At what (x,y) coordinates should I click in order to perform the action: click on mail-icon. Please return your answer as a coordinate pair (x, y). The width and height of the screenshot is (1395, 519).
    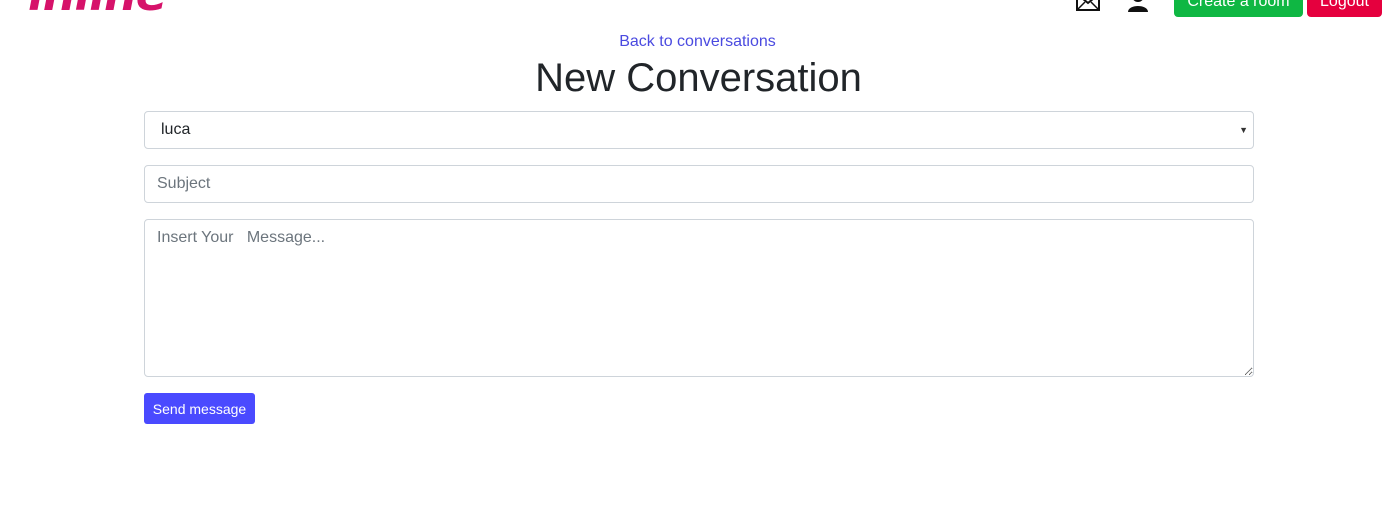
    Looking at the image, I should click on (1088, 6).